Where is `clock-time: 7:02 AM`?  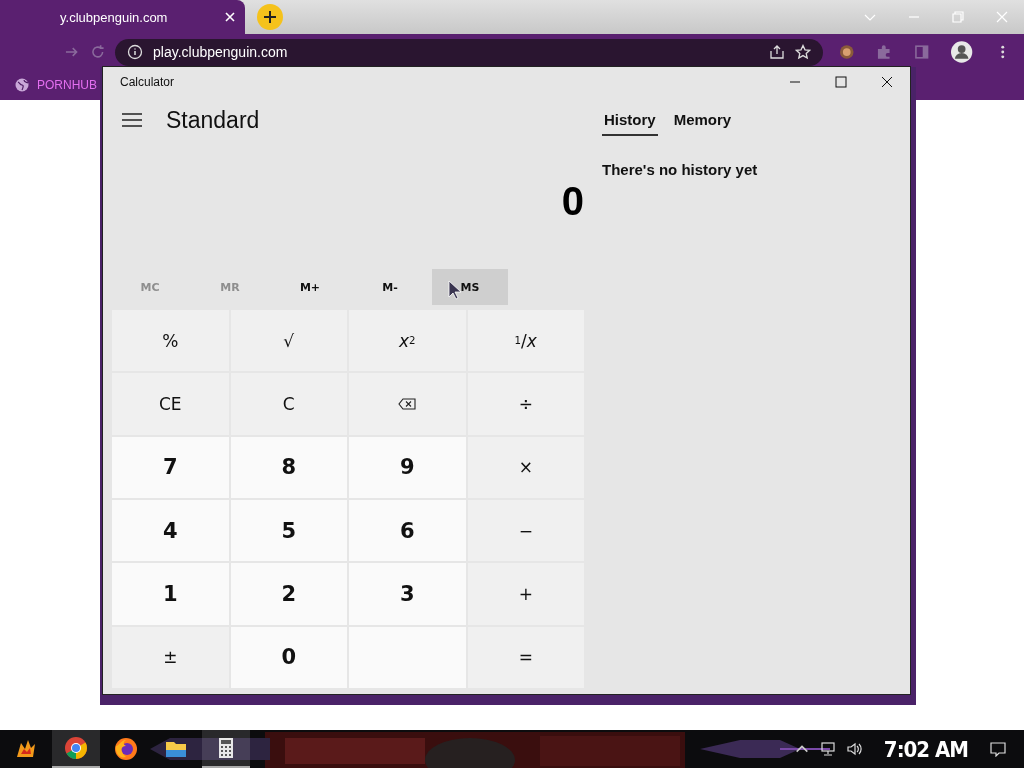 clock-time: 7:02 AM is located at coordinates (925, 749).